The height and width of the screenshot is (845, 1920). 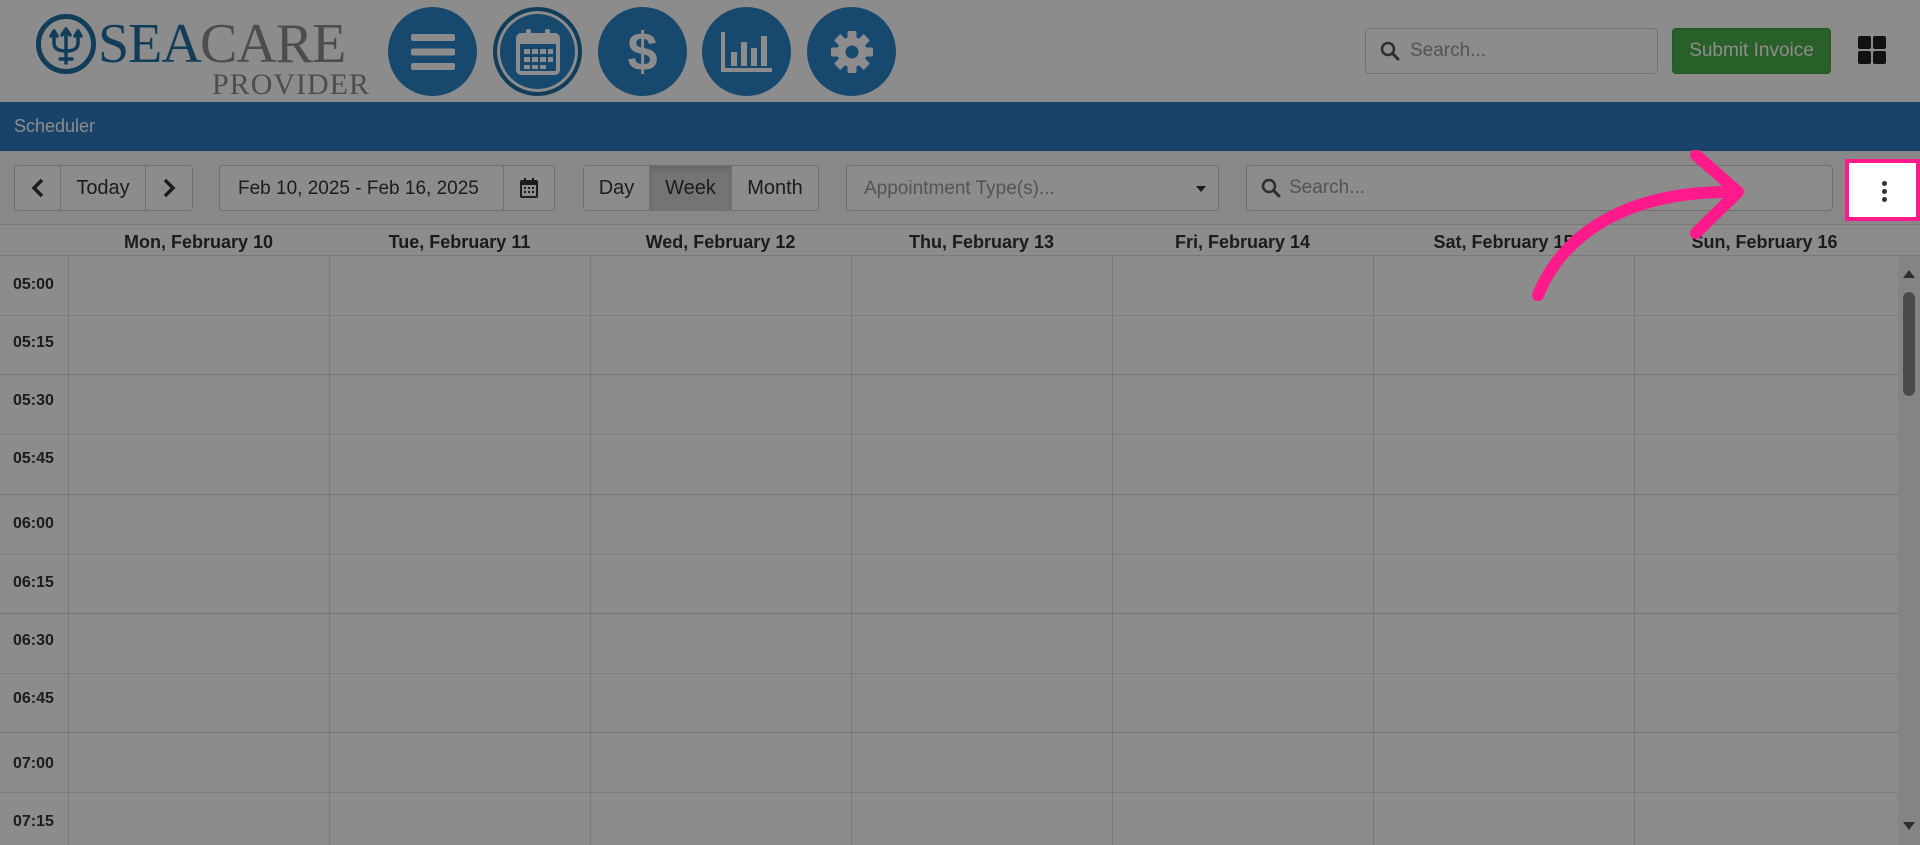 I want to click on vertical-ellipsis-icon, so click(x=1885, y=193).